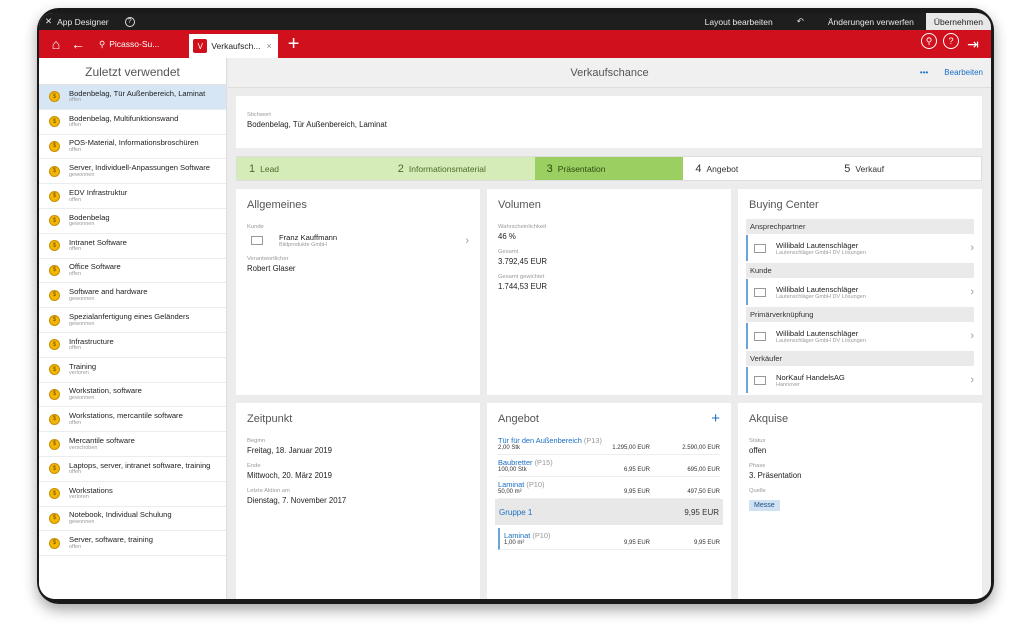 This screenshot has height=636, width=1030. I want to click on stage-presentation: 3 Präsentation, so click(609, 168).